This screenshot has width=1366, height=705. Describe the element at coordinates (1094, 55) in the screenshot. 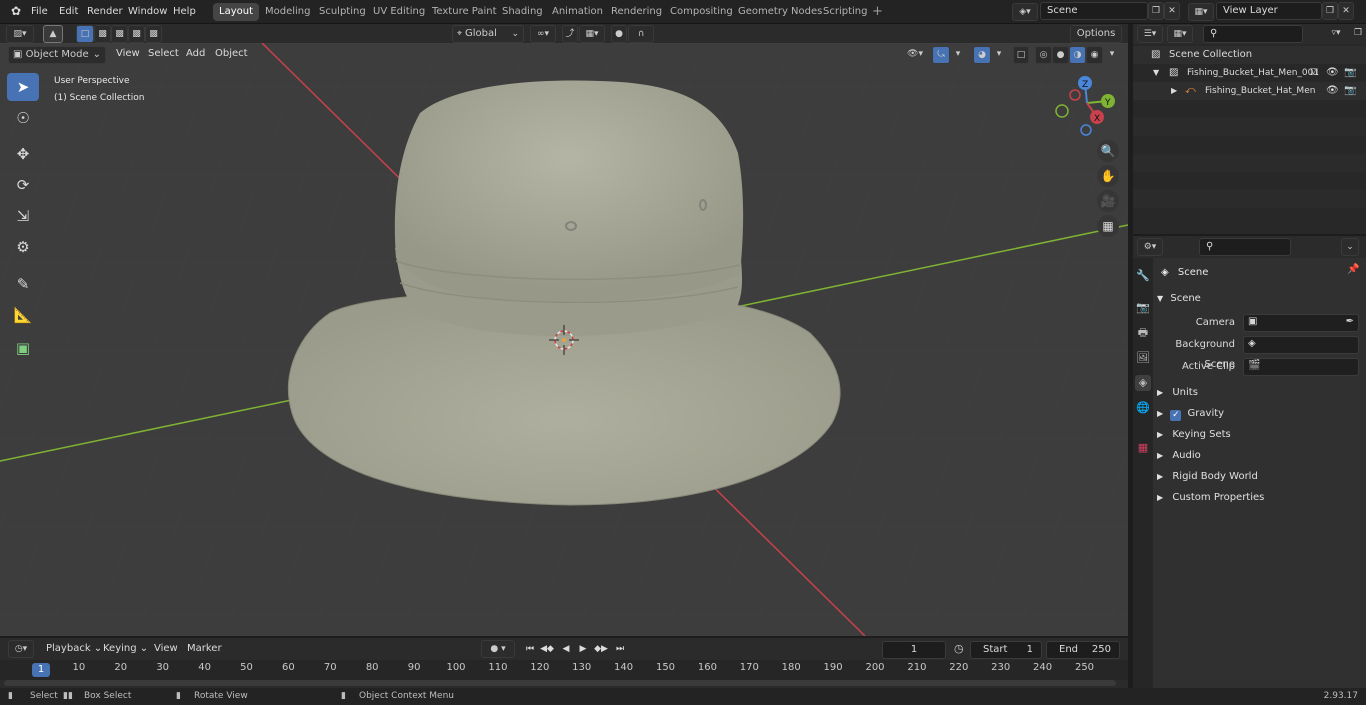

I see `rendered-shading-icon: ◉` at that location.